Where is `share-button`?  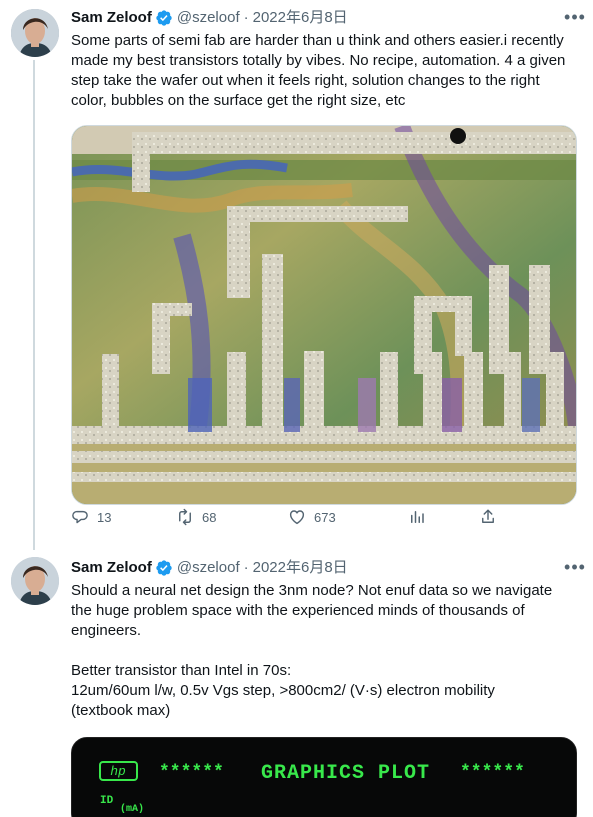 share-button is located at coordinates (488, 517).